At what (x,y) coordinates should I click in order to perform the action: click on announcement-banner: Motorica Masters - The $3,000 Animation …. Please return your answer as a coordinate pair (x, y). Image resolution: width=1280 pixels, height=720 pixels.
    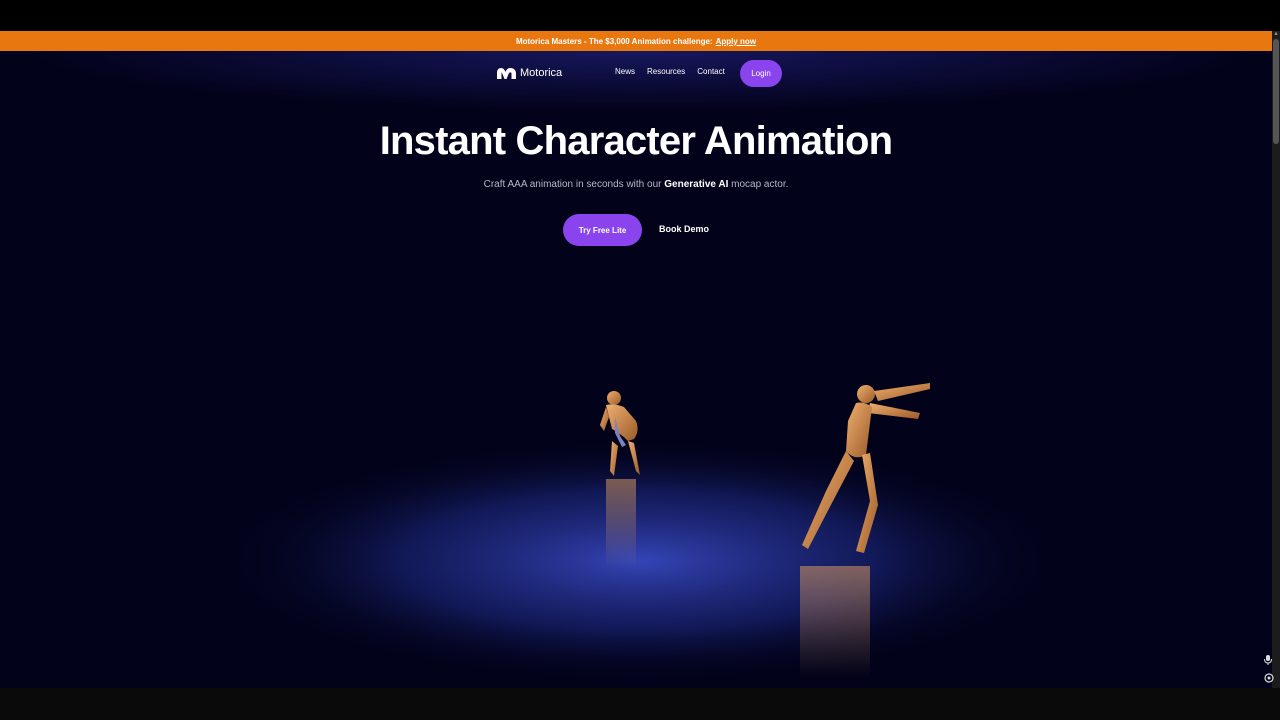
    Looking at the image, I should click on (636, 41).